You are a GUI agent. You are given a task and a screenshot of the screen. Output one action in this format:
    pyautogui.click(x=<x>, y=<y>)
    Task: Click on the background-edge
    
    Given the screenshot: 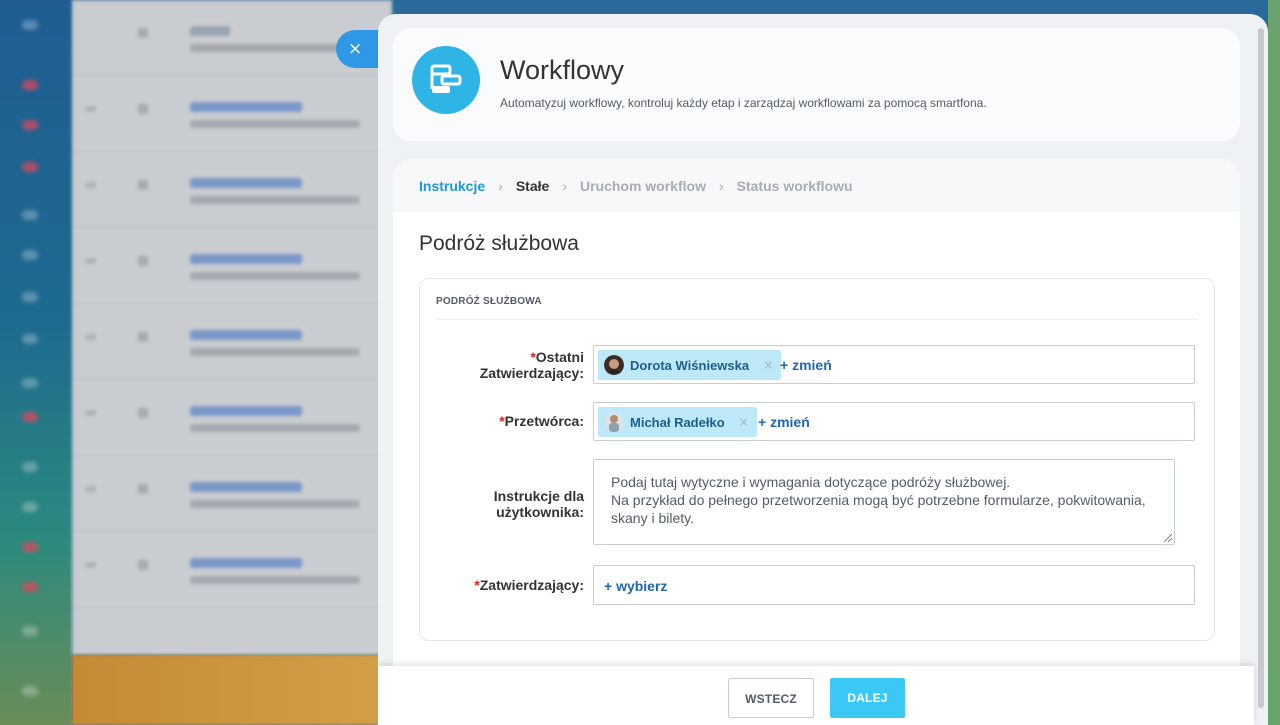 What is the action you would take?
    pyautogui.click(x=1274, y=362)
    